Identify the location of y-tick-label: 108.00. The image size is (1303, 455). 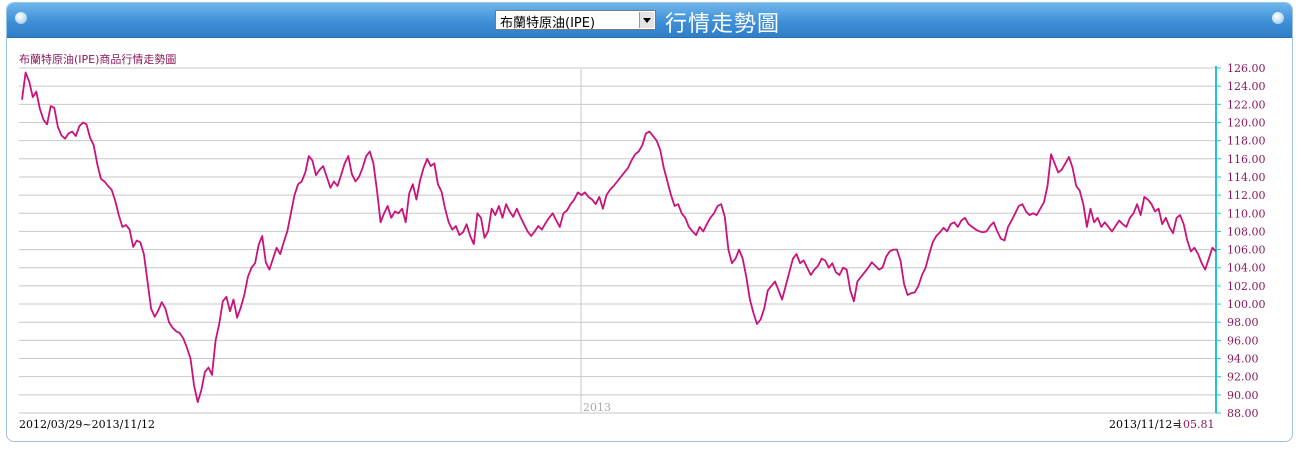
(1246, 231).